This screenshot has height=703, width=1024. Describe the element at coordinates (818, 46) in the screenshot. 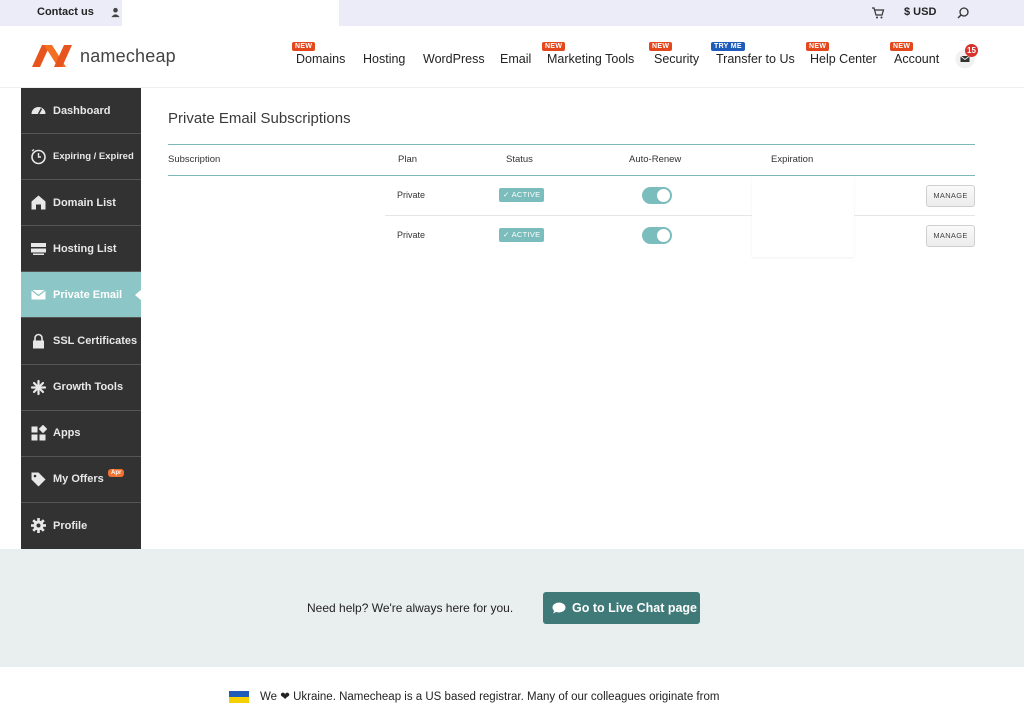

I see `nav-help-center-badge: NEW` at that location.